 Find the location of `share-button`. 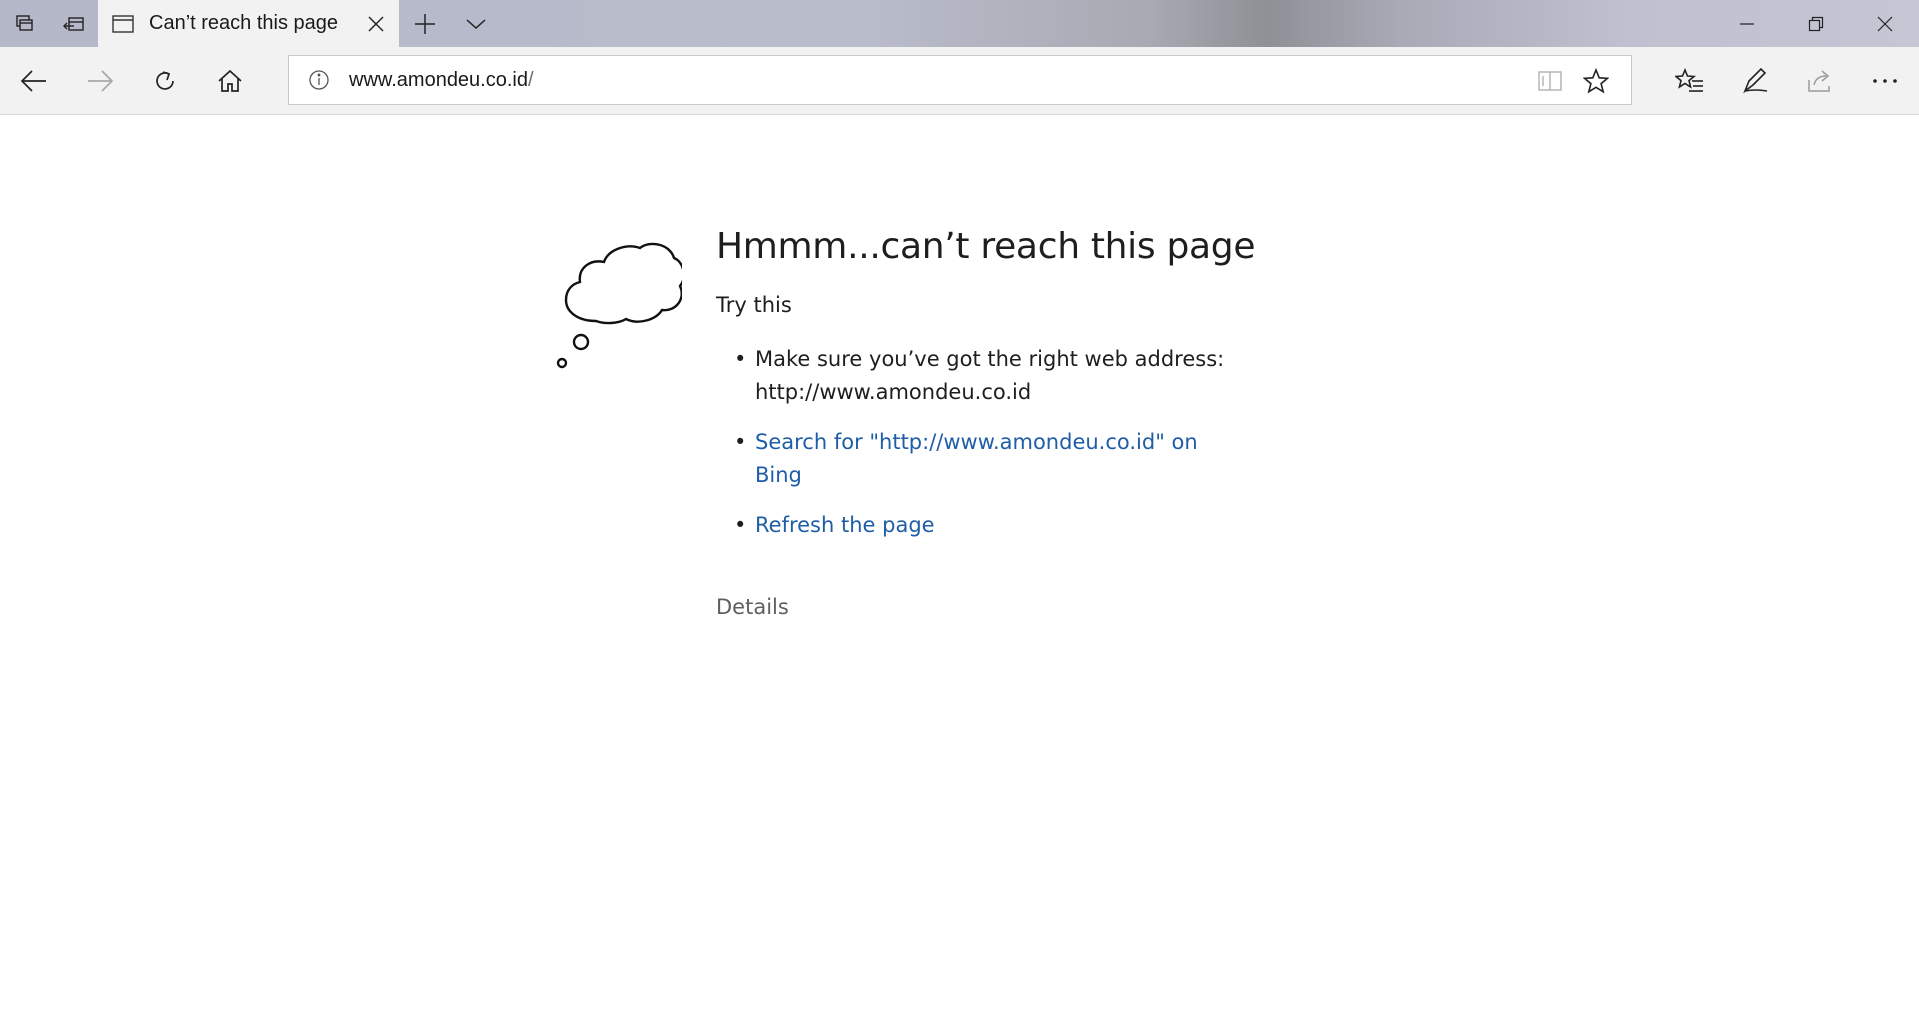

share-button is located at coordinates (1820, 81).